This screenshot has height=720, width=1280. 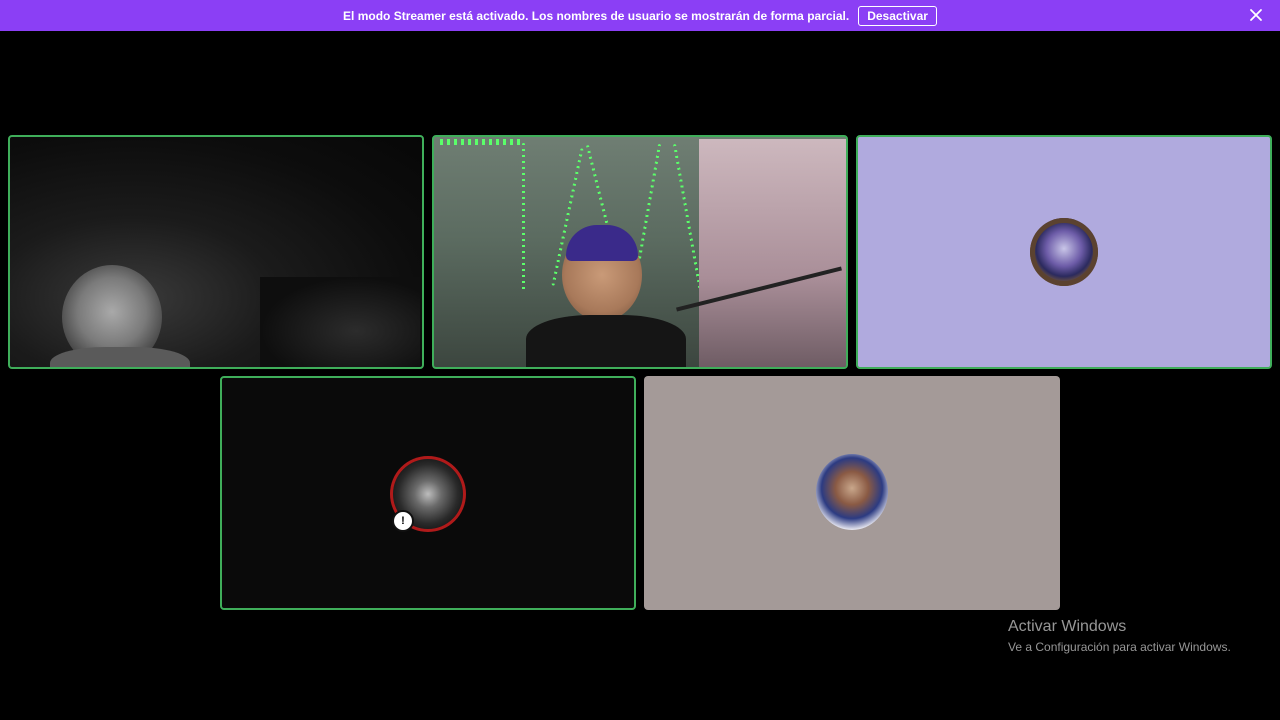 I want to click on deactivate-streamer-mode-button: Desactivar, so click(x=897, y=15).